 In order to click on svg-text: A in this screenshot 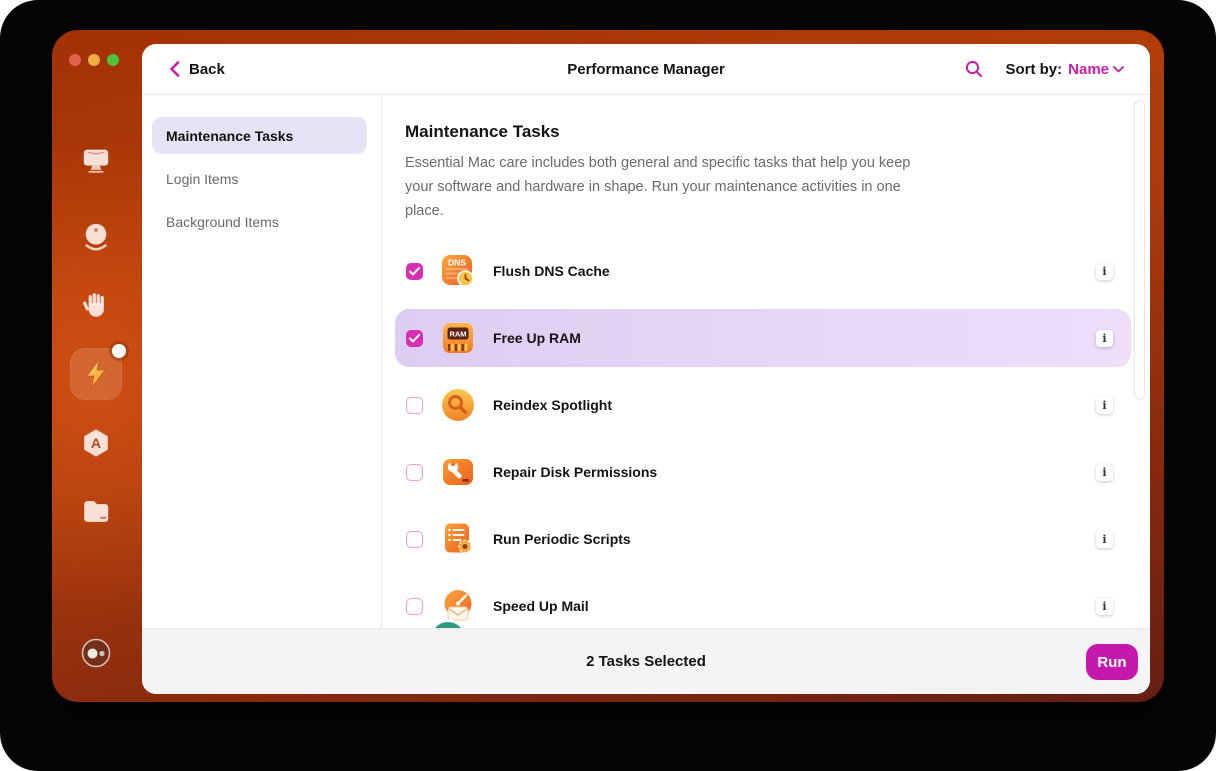, I will do `click(96, 443)`.